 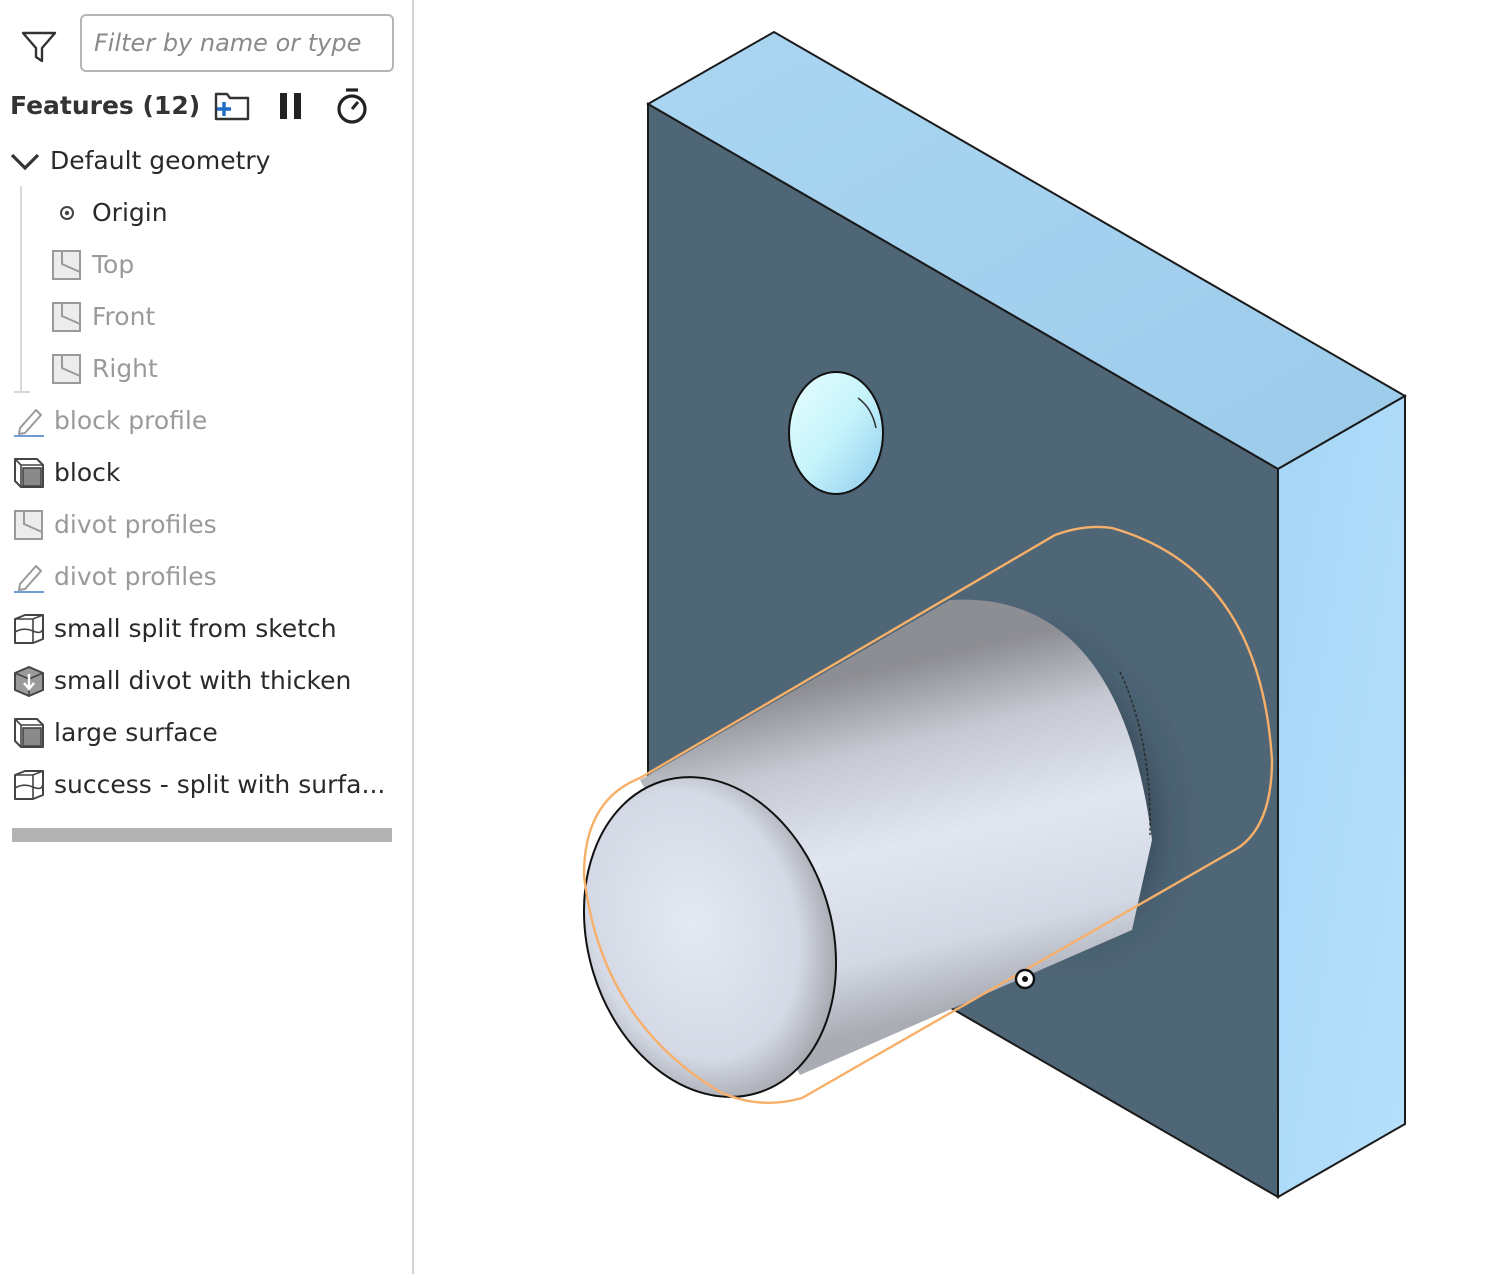 What do you see at coordinates (29, 681) in the screenshot?
I see `thicken-icon` at bounding box center [29, 681].